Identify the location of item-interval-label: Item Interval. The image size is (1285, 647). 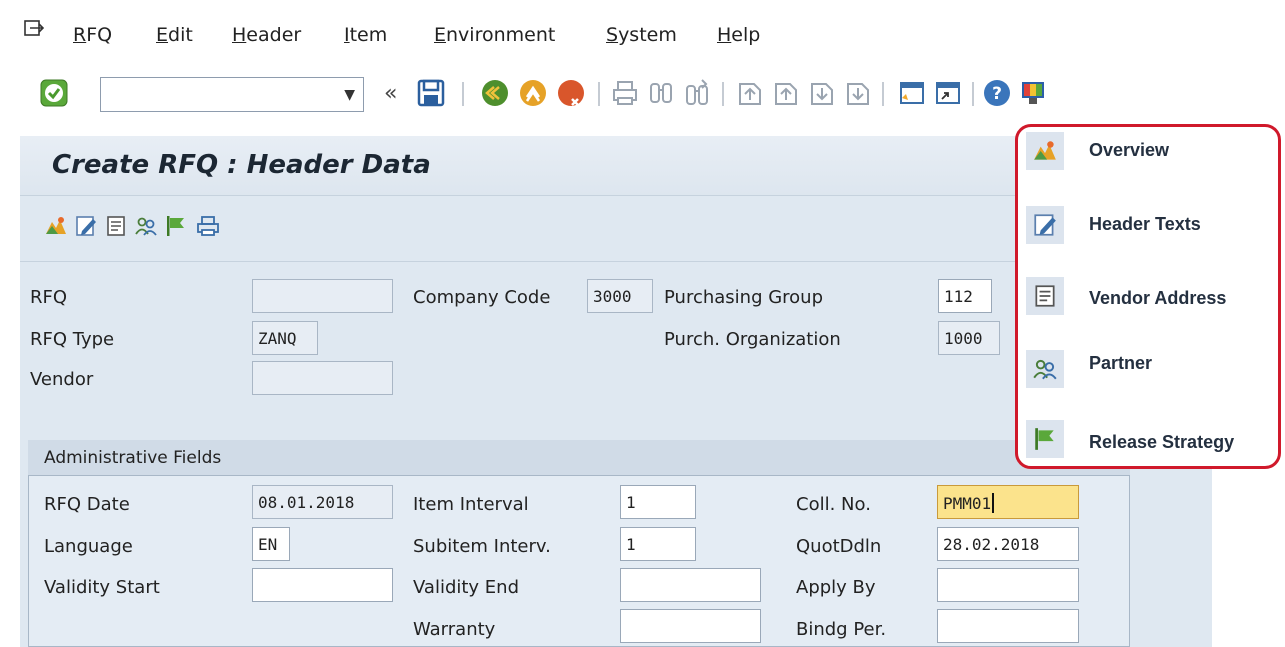
(471, 504).